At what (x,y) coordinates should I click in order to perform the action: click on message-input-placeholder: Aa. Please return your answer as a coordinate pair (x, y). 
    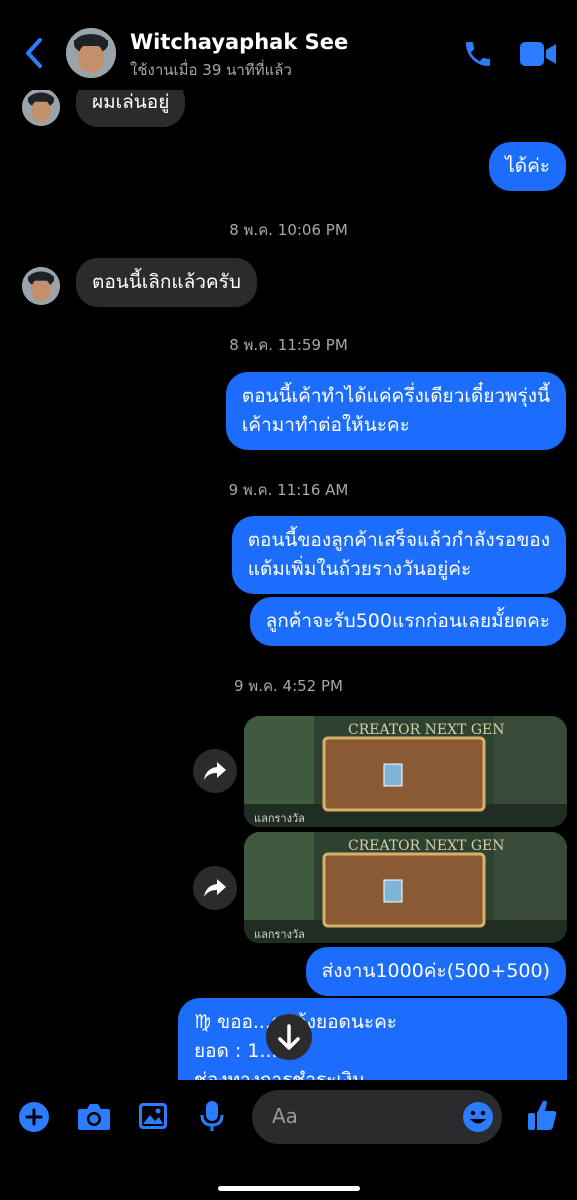
    Looking at the image, I should click on (285, 1116).